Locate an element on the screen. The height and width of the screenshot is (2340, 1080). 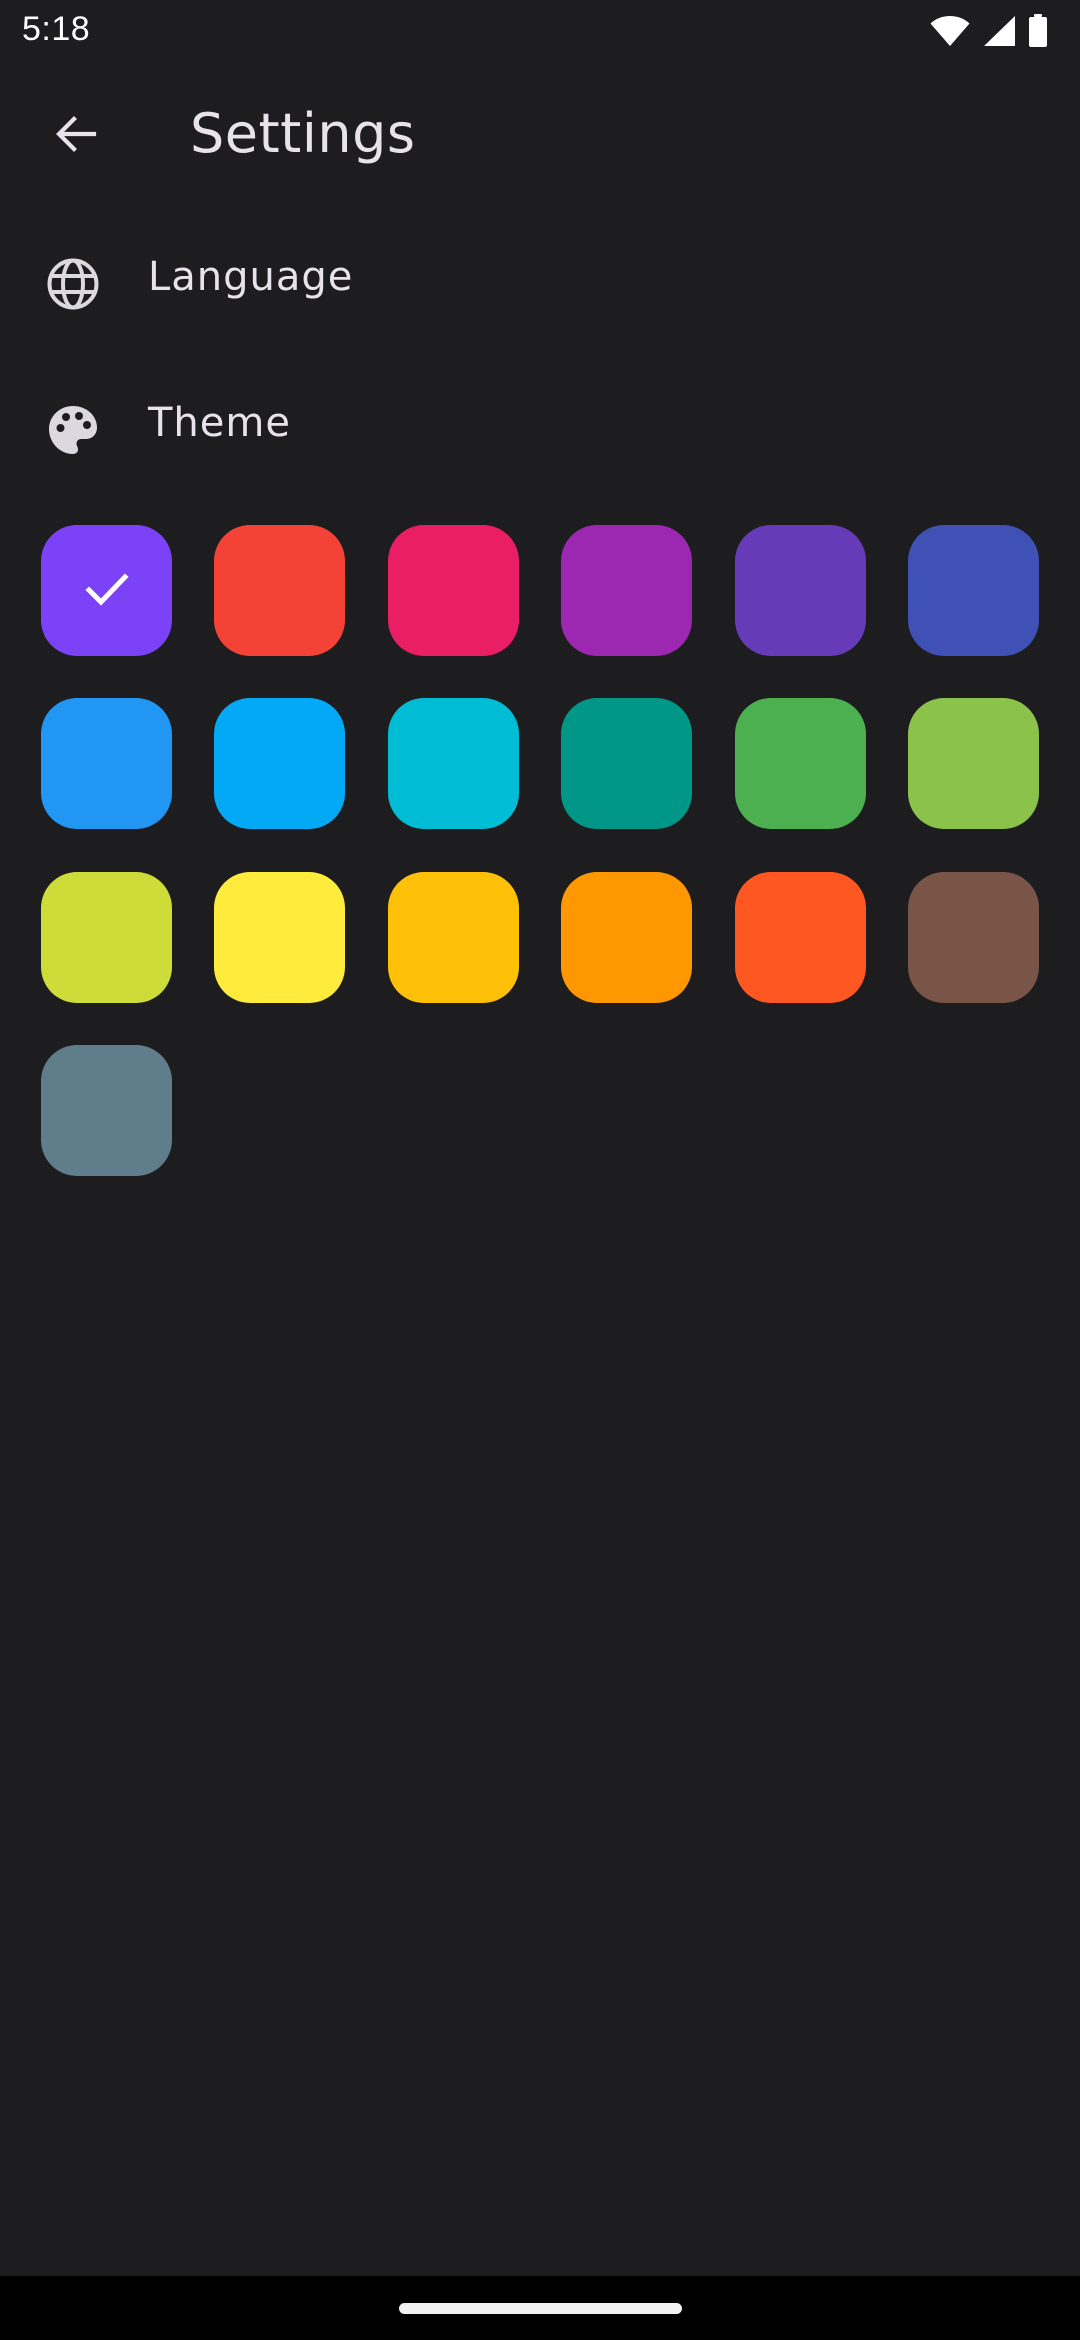
color-swatch-lime is located at coordinates (106, 937).